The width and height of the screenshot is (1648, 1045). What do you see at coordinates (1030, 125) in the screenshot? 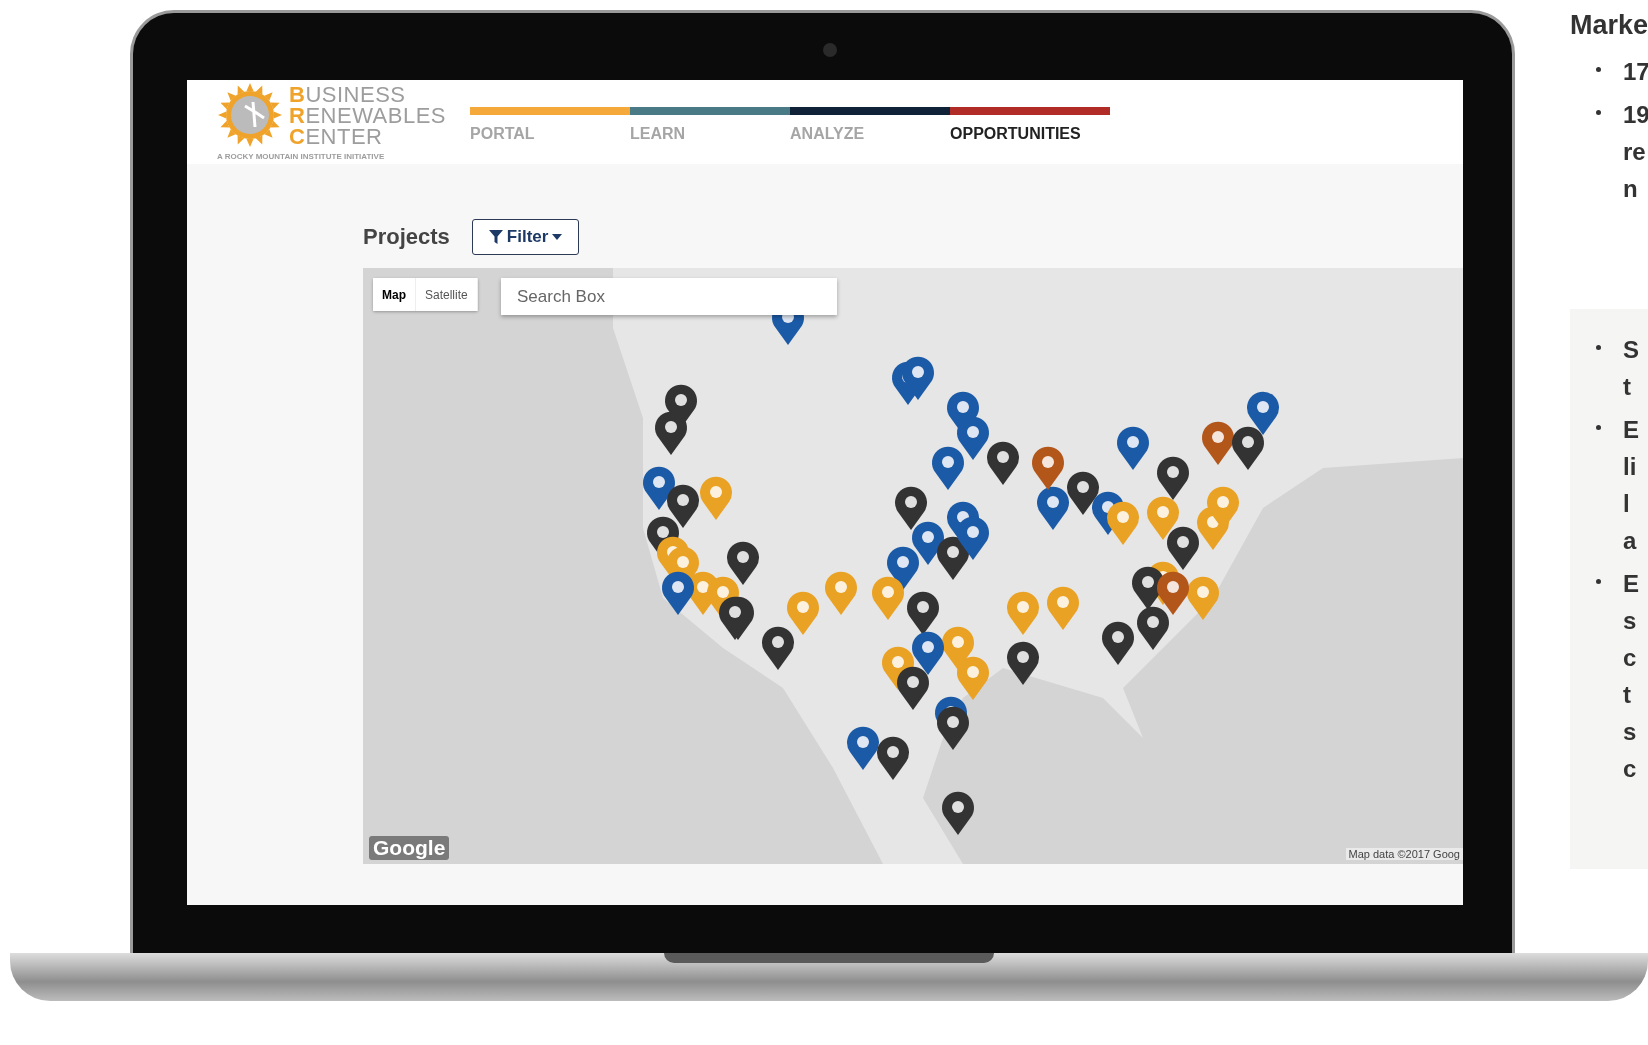
I see `nav-tab: OPPORTUNITIES` at bounding box center [1030, 125].